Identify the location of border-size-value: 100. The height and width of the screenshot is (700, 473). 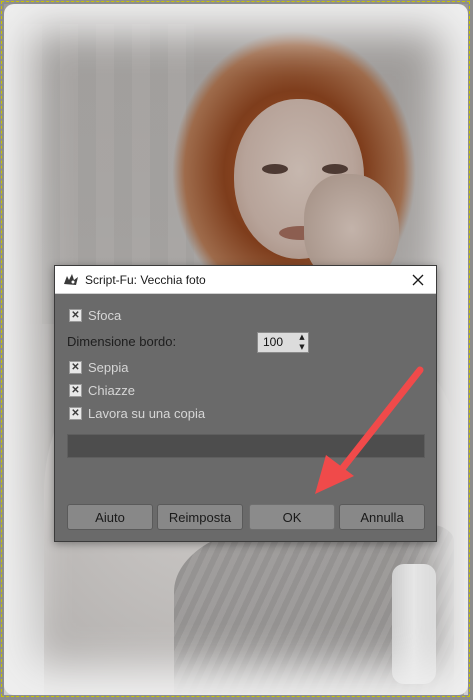
(273, 342).